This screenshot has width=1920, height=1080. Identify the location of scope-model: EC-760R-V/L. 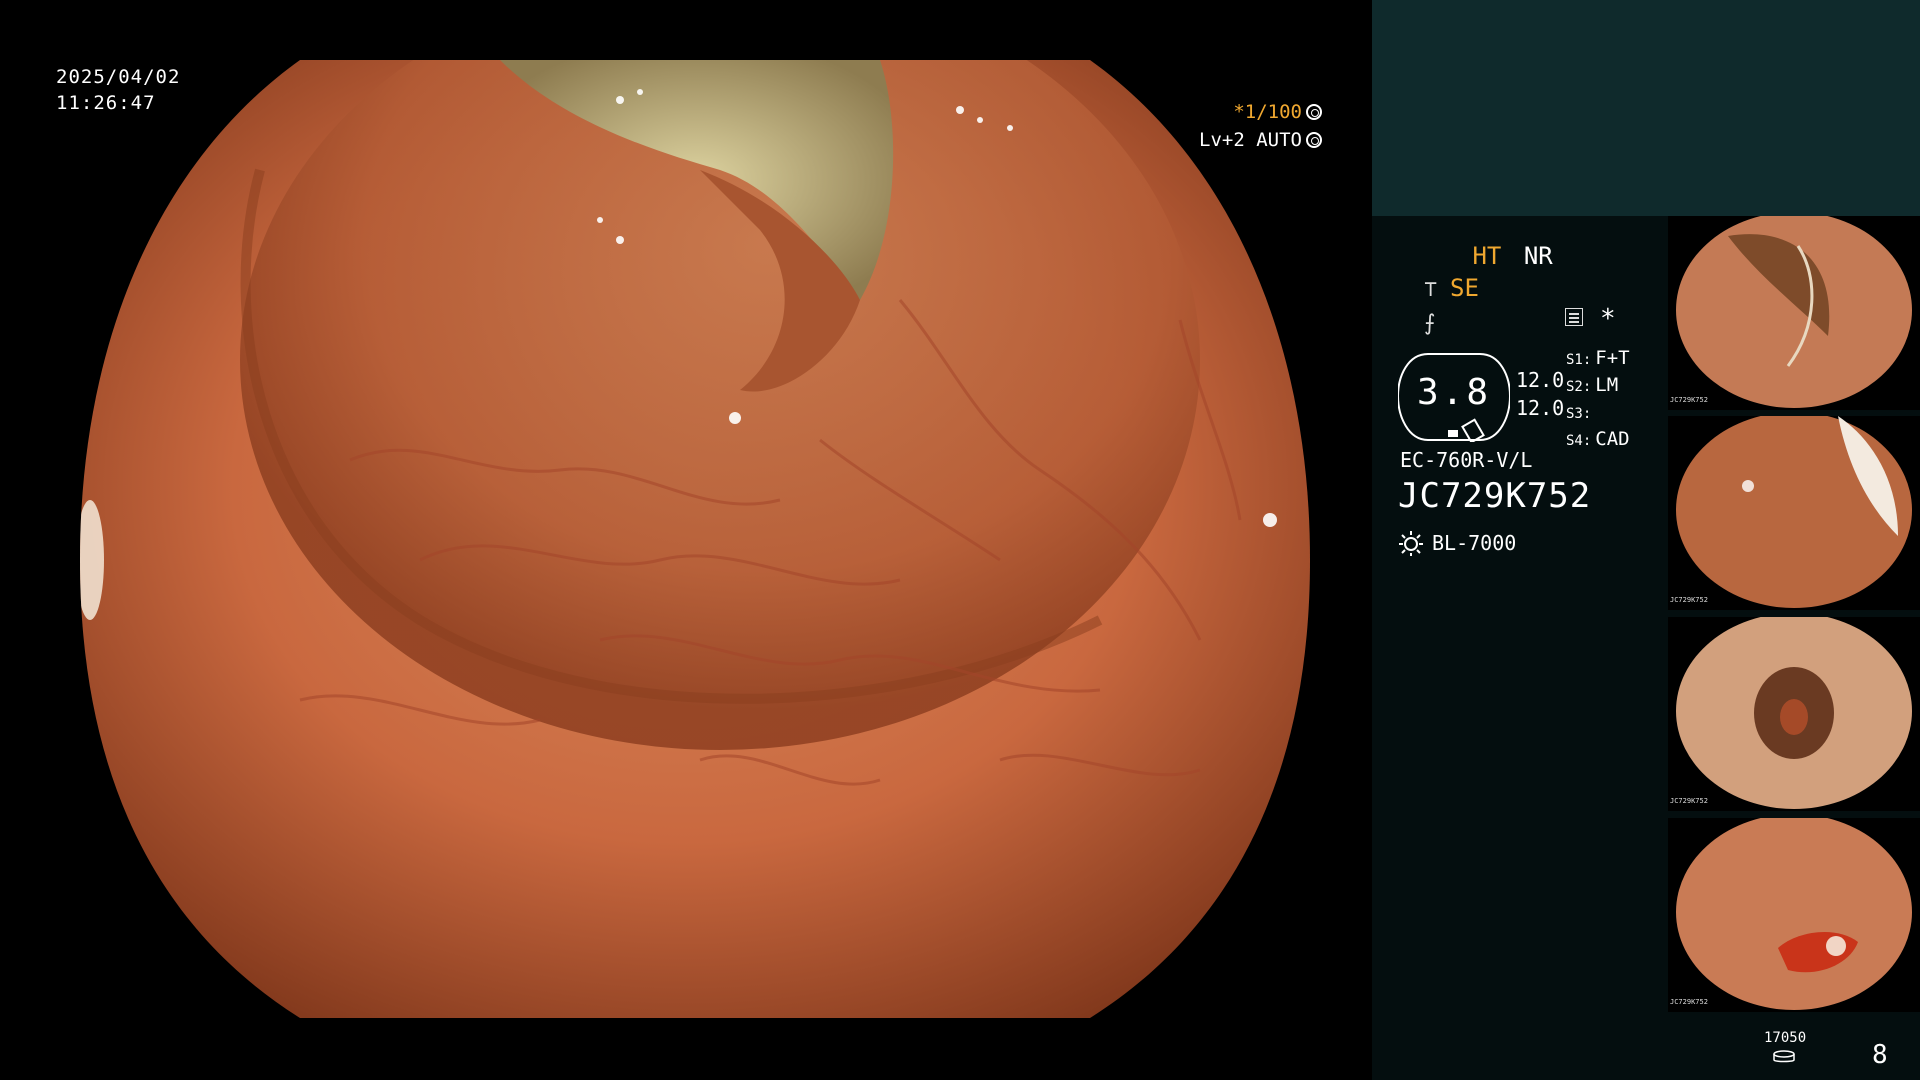
(1466, 460).